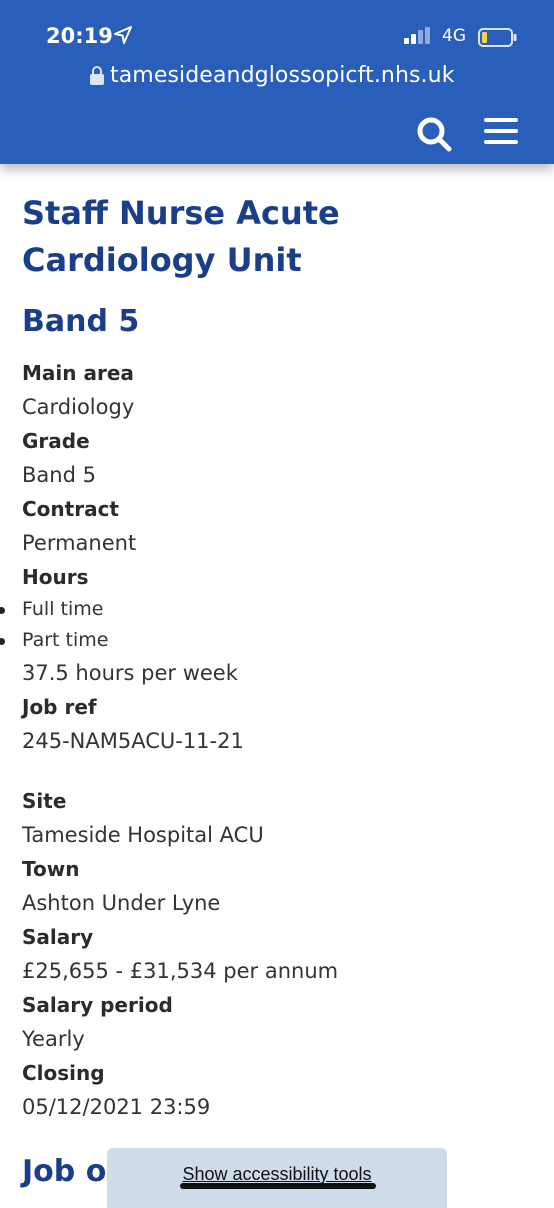 This screenshot has height=1208, width=554. I want to click on job-ref-label: Job ref, so click(59, 707).